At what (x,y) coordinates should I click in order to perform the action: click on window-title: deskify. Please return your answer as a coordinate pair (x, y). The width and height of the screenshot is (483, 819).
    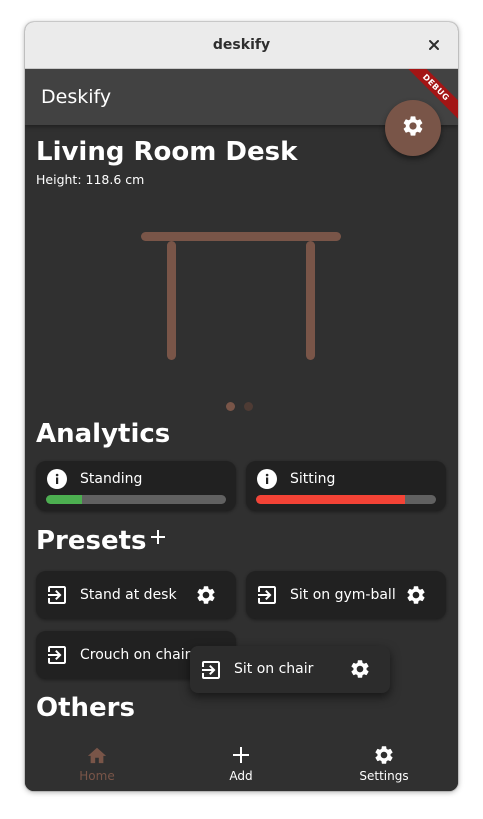
    Looking at the image, I should click on (241, 45).